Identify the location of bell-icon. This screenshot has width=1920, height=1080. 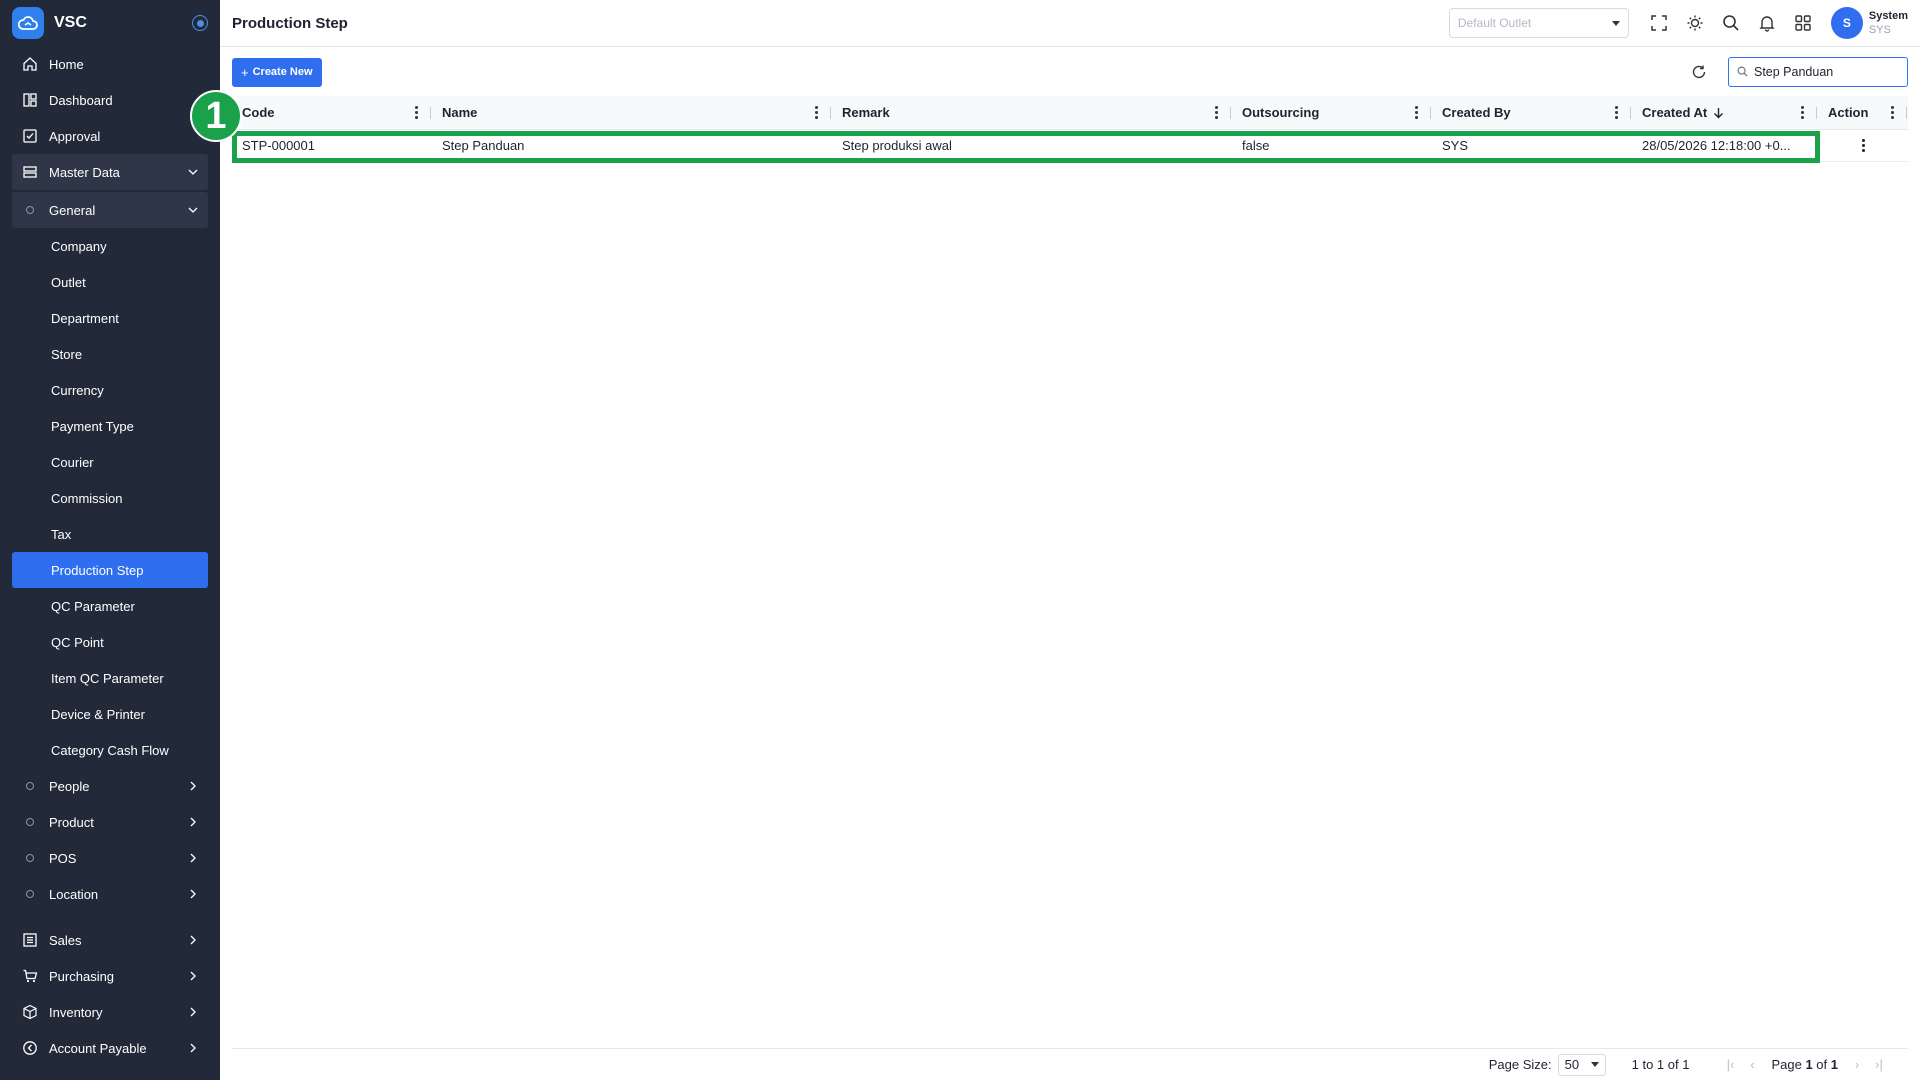
(1767, 23).